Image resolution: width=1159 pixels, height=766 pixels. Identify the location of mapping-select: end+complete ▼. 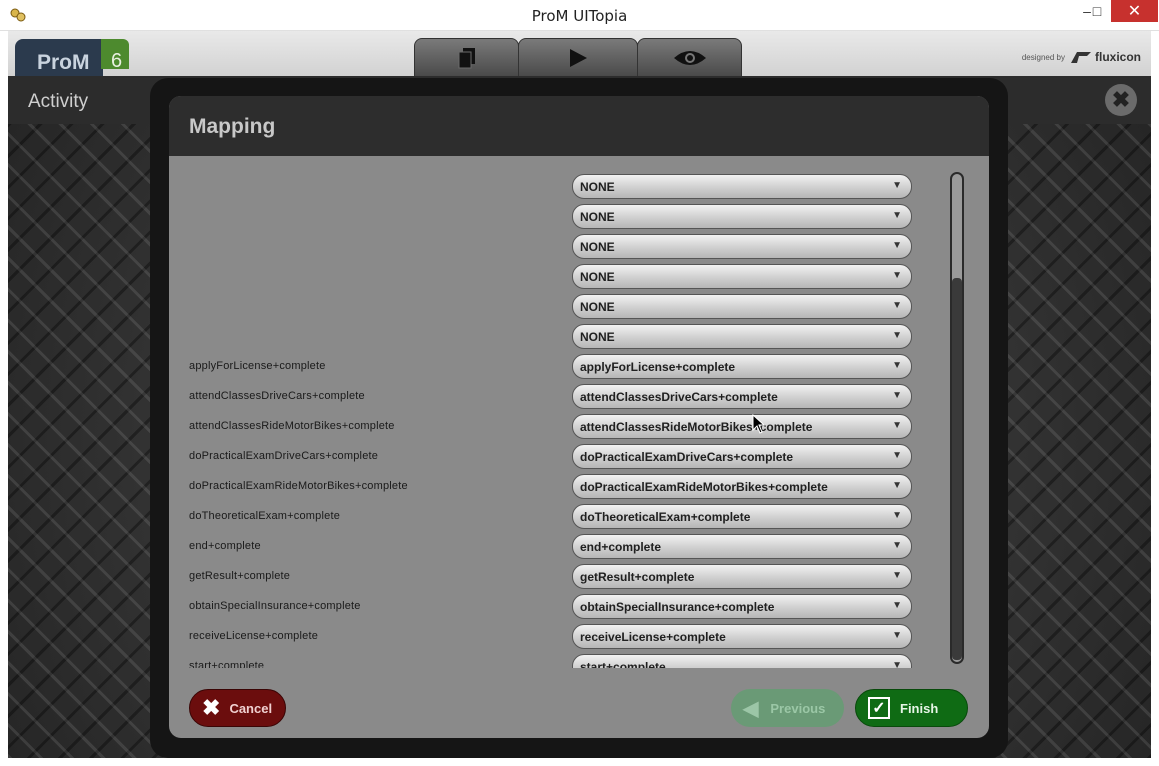
(742, 546).